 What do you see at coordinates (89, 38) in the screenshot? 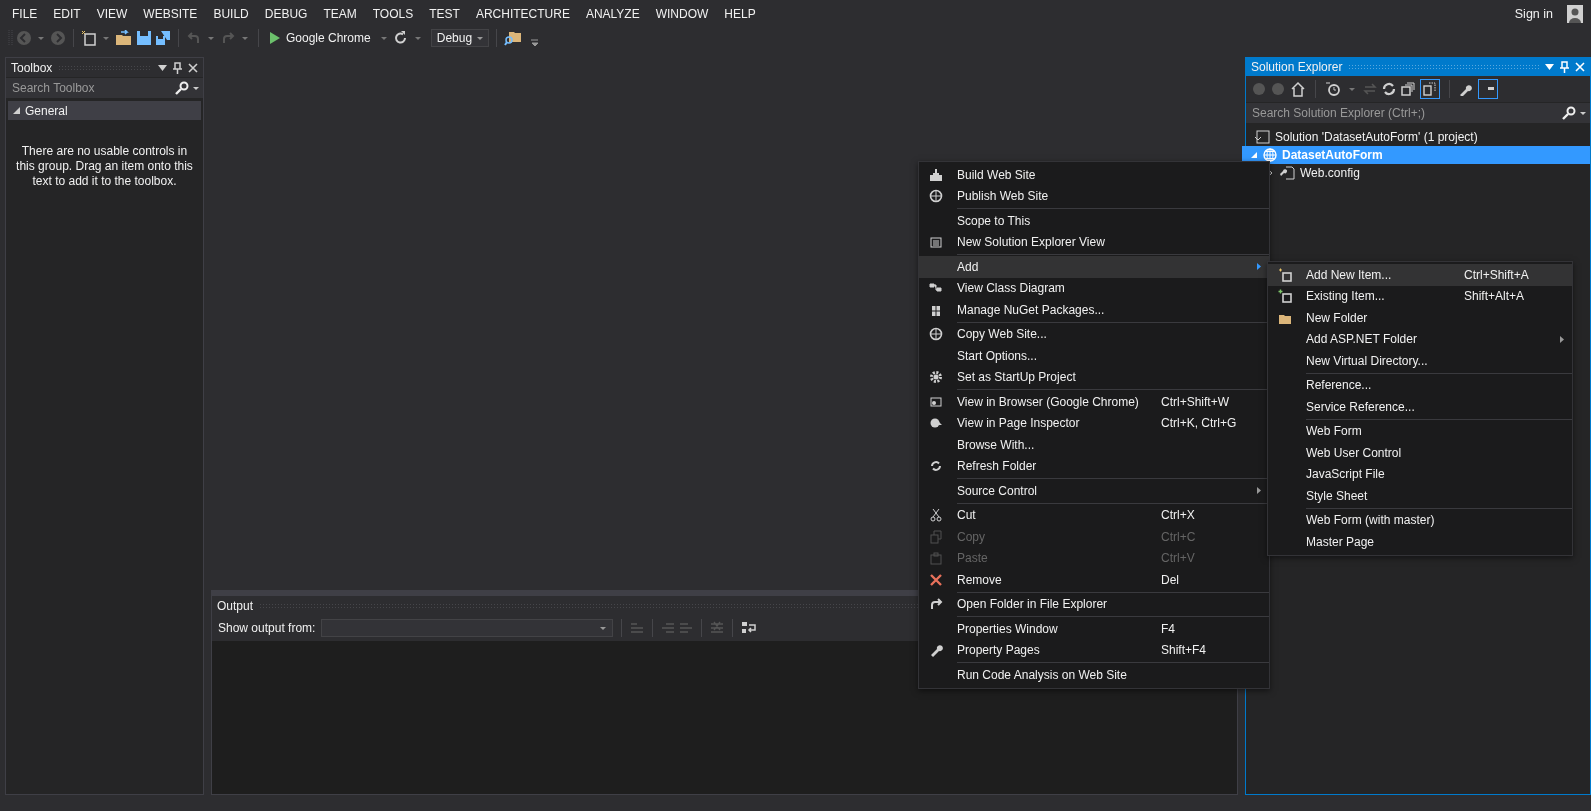
I see `new-project-icon` at bounding box center [89, 38].